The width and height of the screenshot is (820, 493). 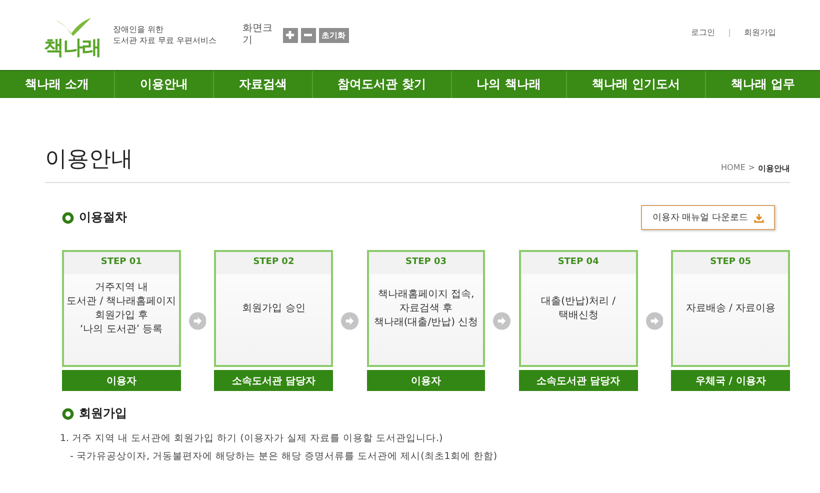 I want to click on zoom-out-button, so click(x=308, y=35).